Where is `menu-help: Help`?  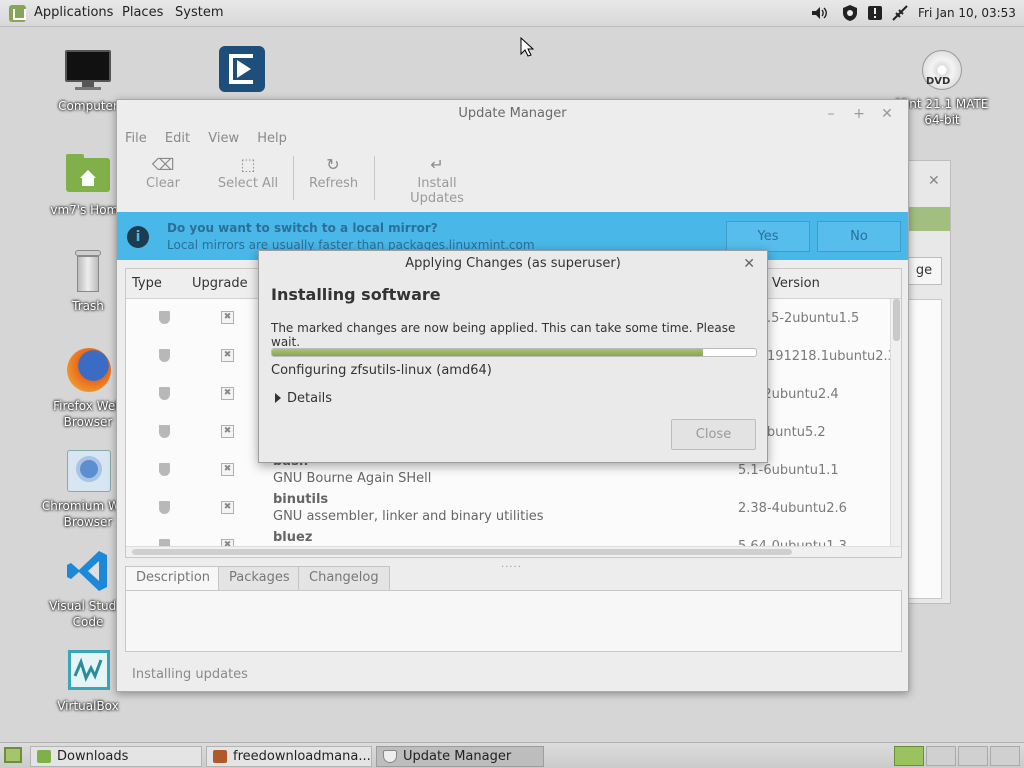
menu-help: Help is located at coordinates (272, 139).